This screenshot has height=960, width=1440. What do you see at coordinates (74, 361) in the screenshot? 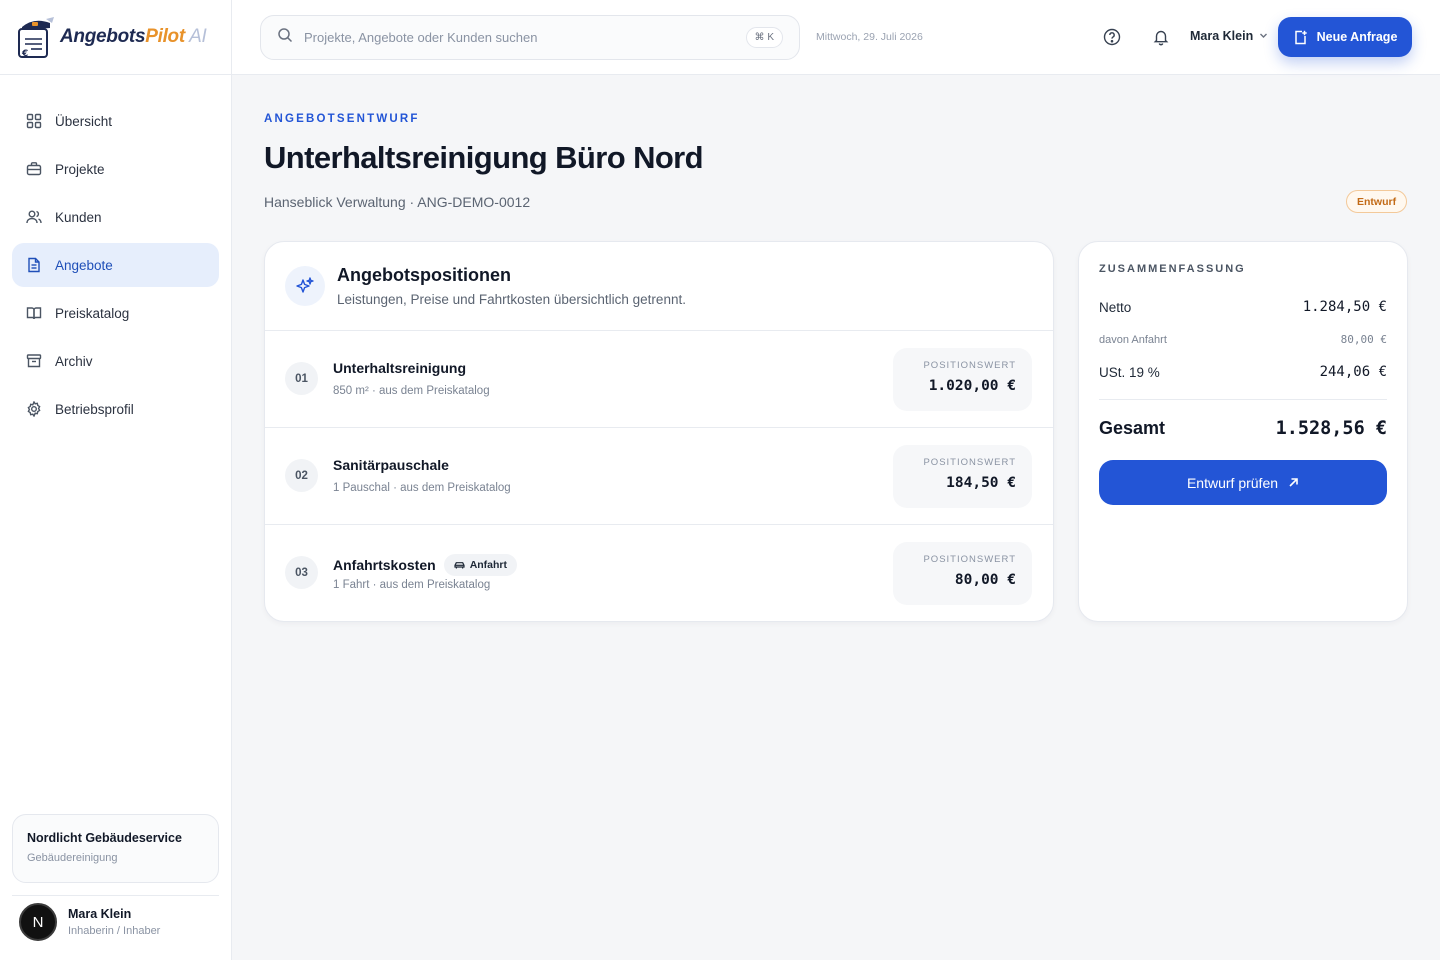
I see `sidebar-item-label: Archiv` at bounding box center [74, 361].